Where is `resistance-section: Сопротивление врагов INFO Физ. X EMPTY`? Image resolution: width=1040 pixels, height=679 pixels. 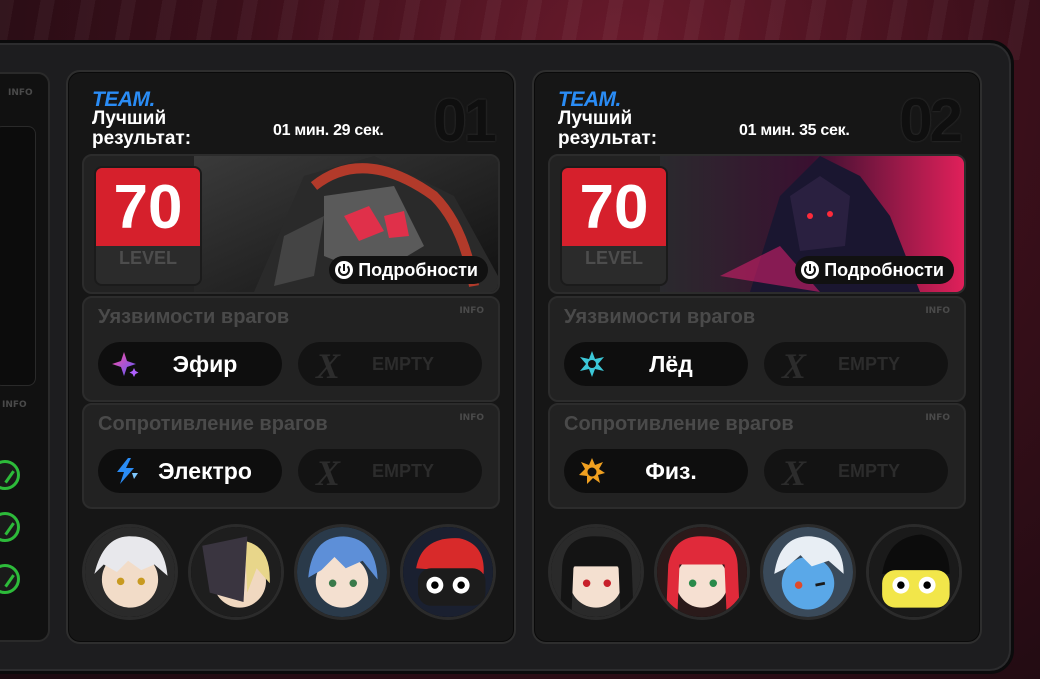
resistance-section: Сопротивление врагов INFO Физ. X EMPTY is located at coordinates (757, 456).